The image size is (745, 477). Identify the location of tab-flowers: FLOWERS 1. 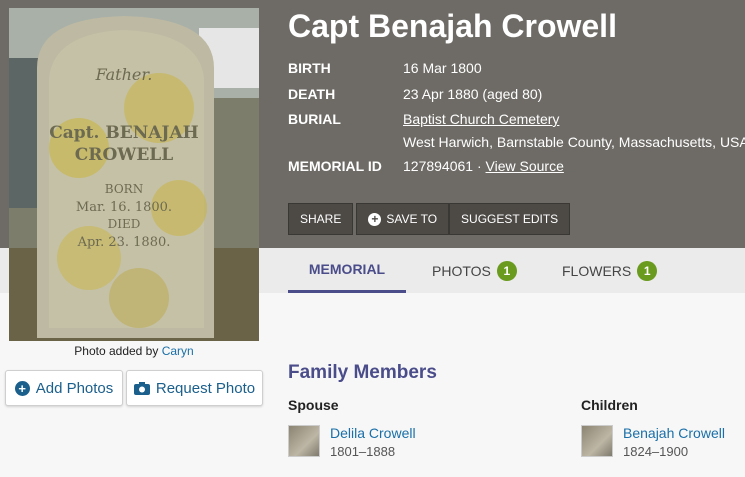
(610, 270).